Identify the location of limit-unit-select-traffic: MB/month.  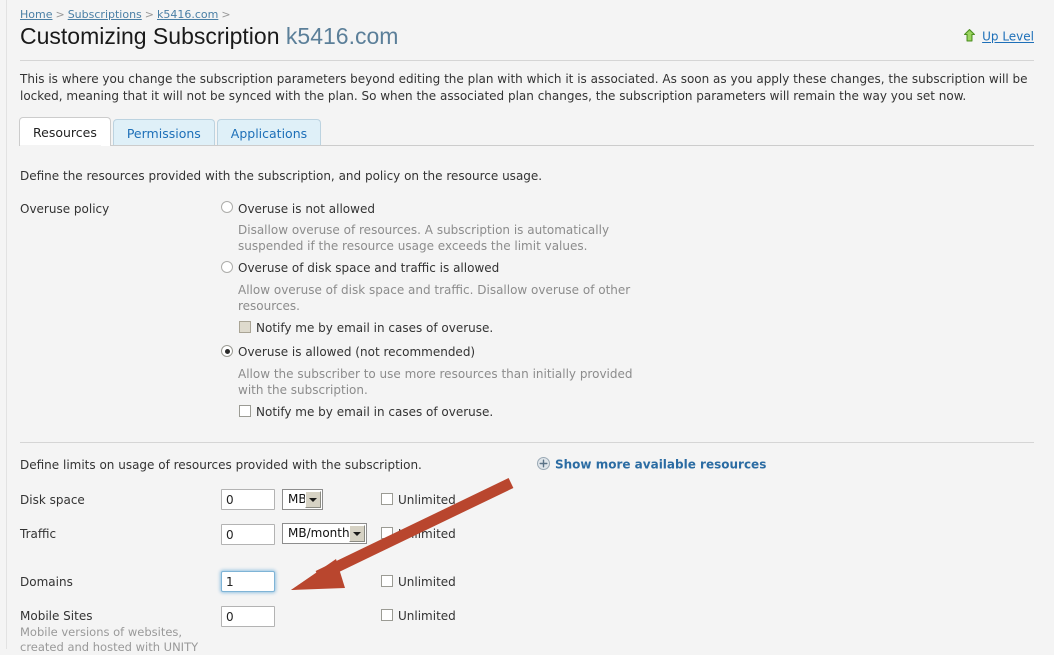
(324, 533).